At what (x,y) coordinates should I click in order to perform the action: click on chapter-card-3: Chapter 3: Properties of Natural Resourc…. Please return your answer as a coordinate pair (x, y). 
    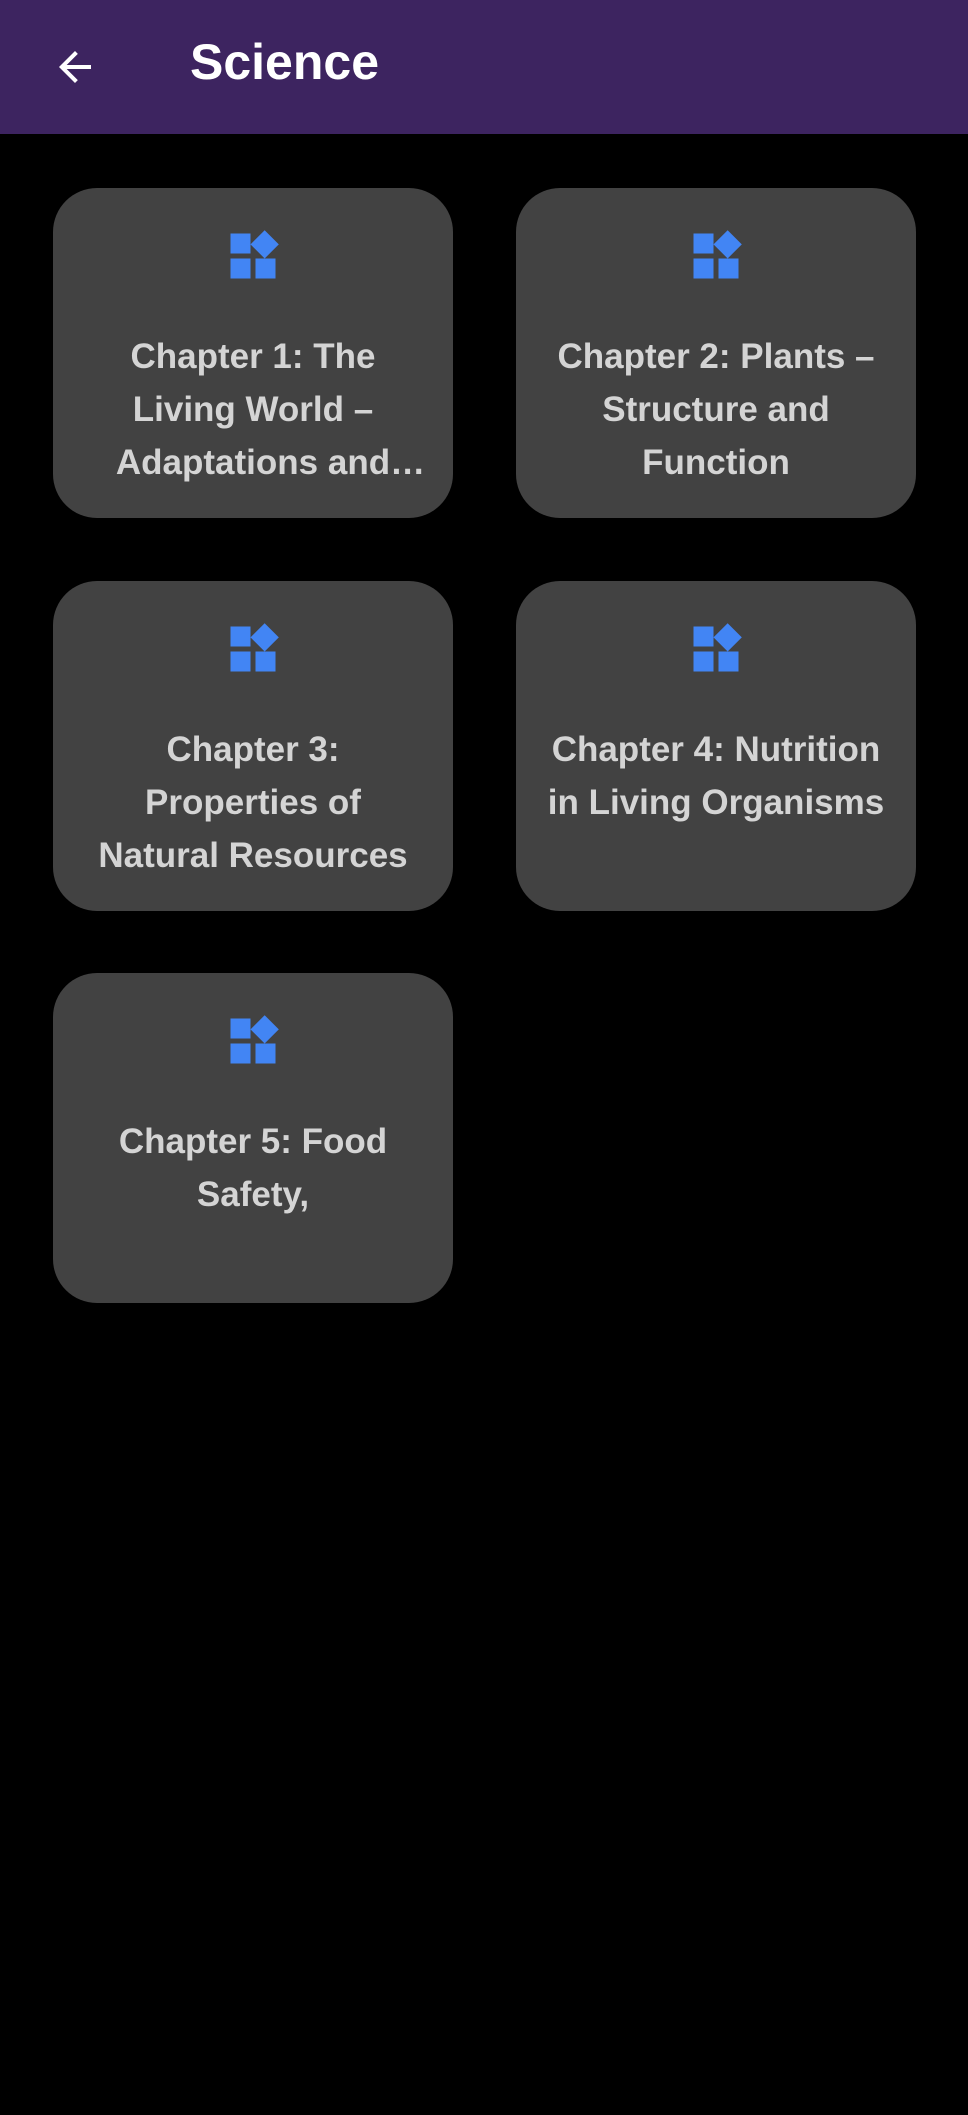
    Looking at the image, I should click on (253, 746).